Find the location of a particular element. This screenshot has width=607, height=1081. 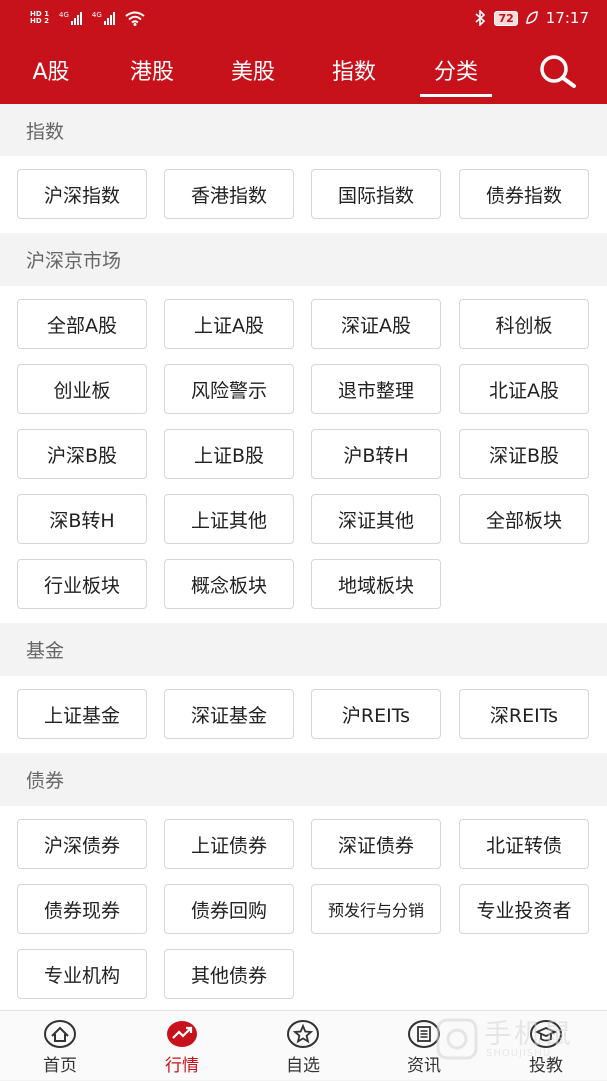

category-chip: 北证转债 is located at coordinates (524, 844).